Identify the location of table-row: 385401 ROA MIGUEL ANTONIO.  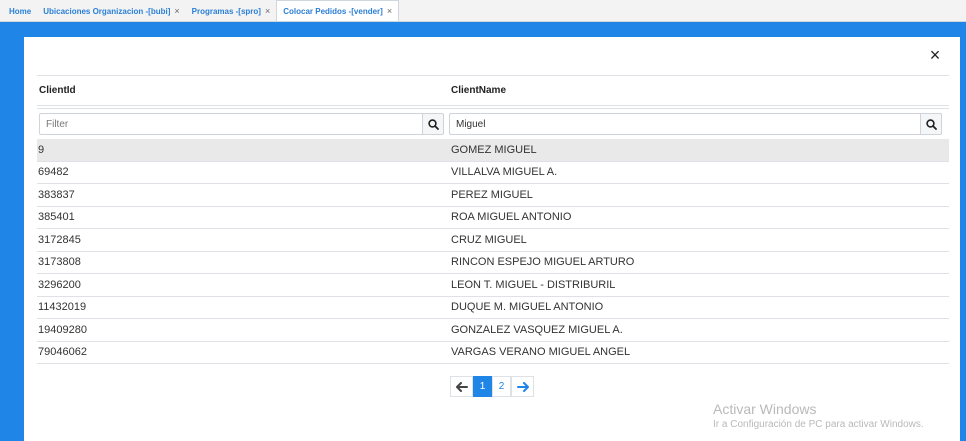
(493, 218).